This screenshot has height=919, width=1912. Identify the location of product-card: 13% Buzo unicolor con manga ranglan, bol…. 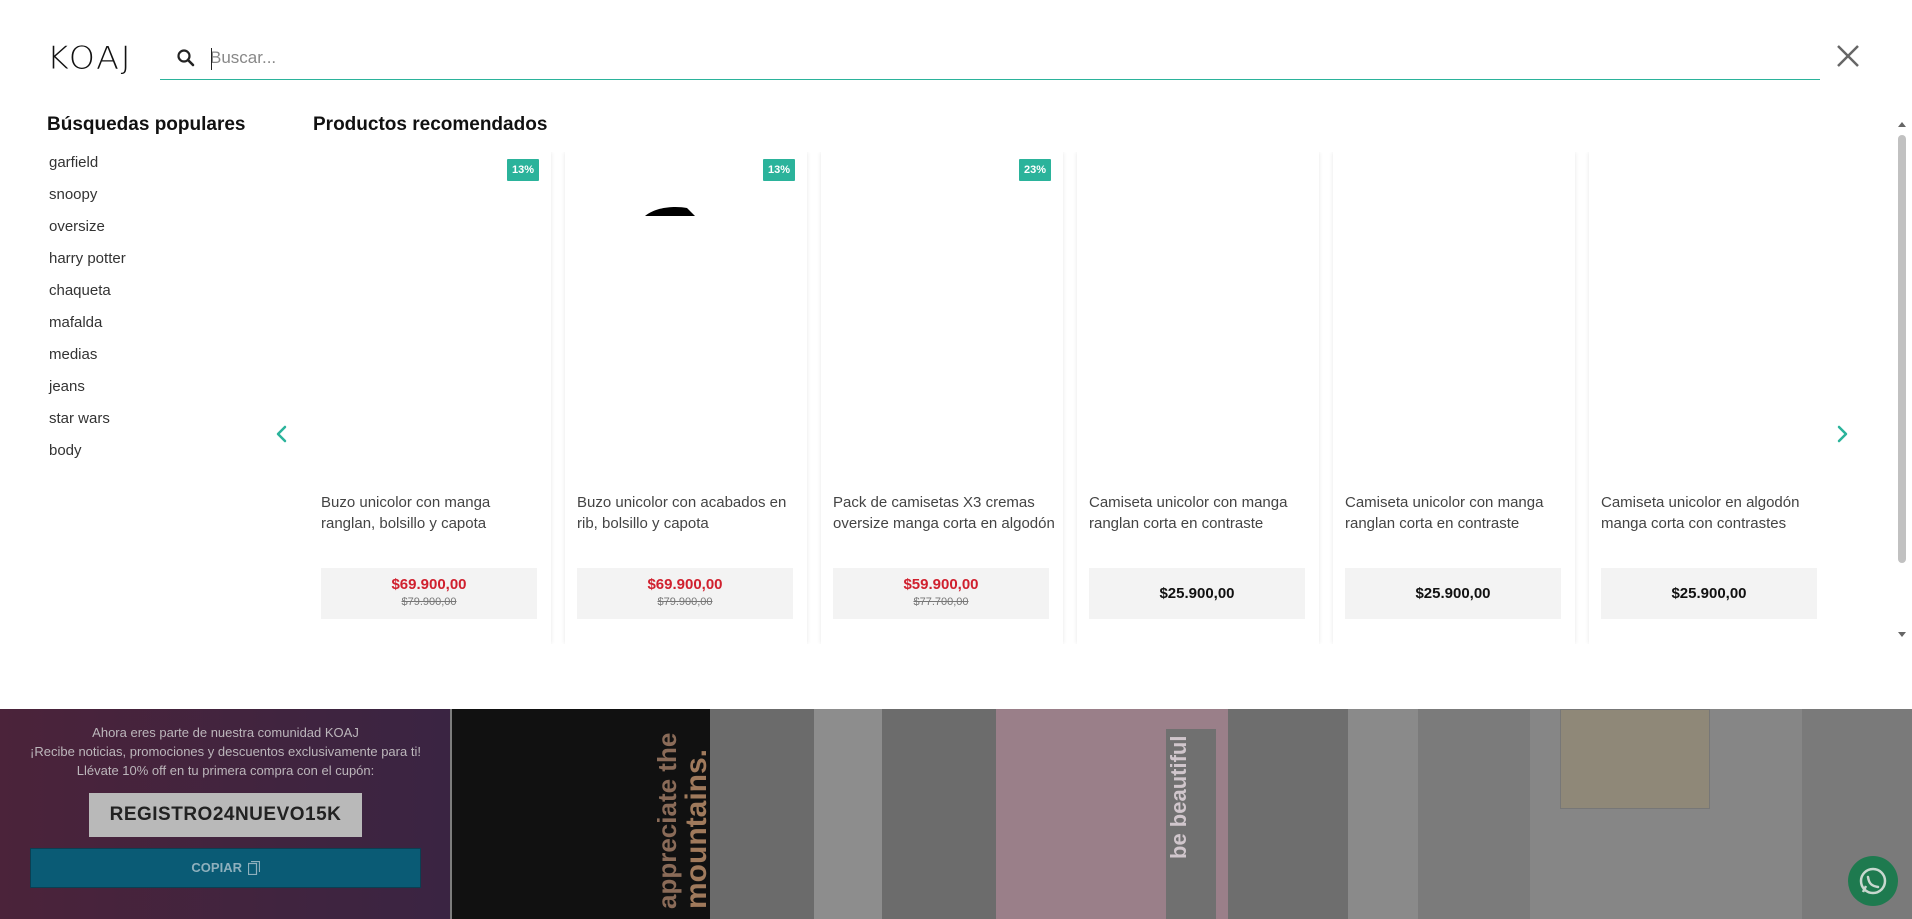
(430, 398).